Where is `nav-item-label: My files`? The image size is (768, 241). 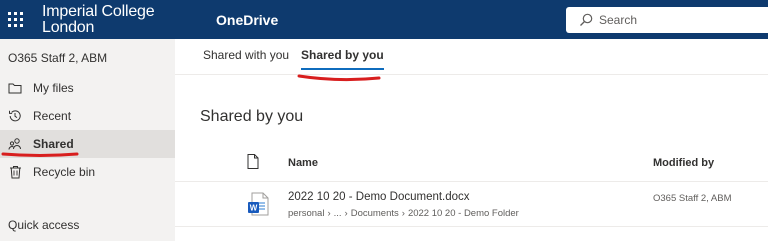 nav-item-label: My files is located at coordinates (53, 88).